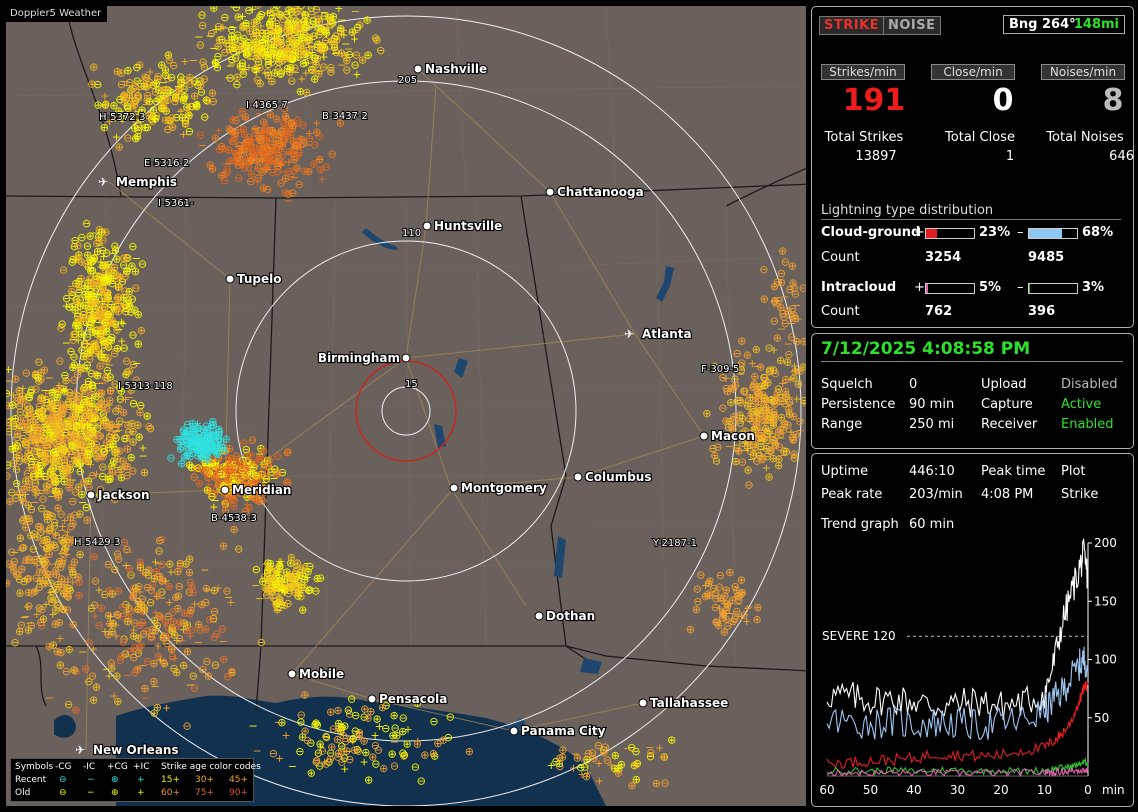 The height and width of the screenshot is (812, 1138). What do you see at coordinates (176, 203) in the screenshot?
I see `sensor-marker: I-5361-` at bounding box center [176, 203].